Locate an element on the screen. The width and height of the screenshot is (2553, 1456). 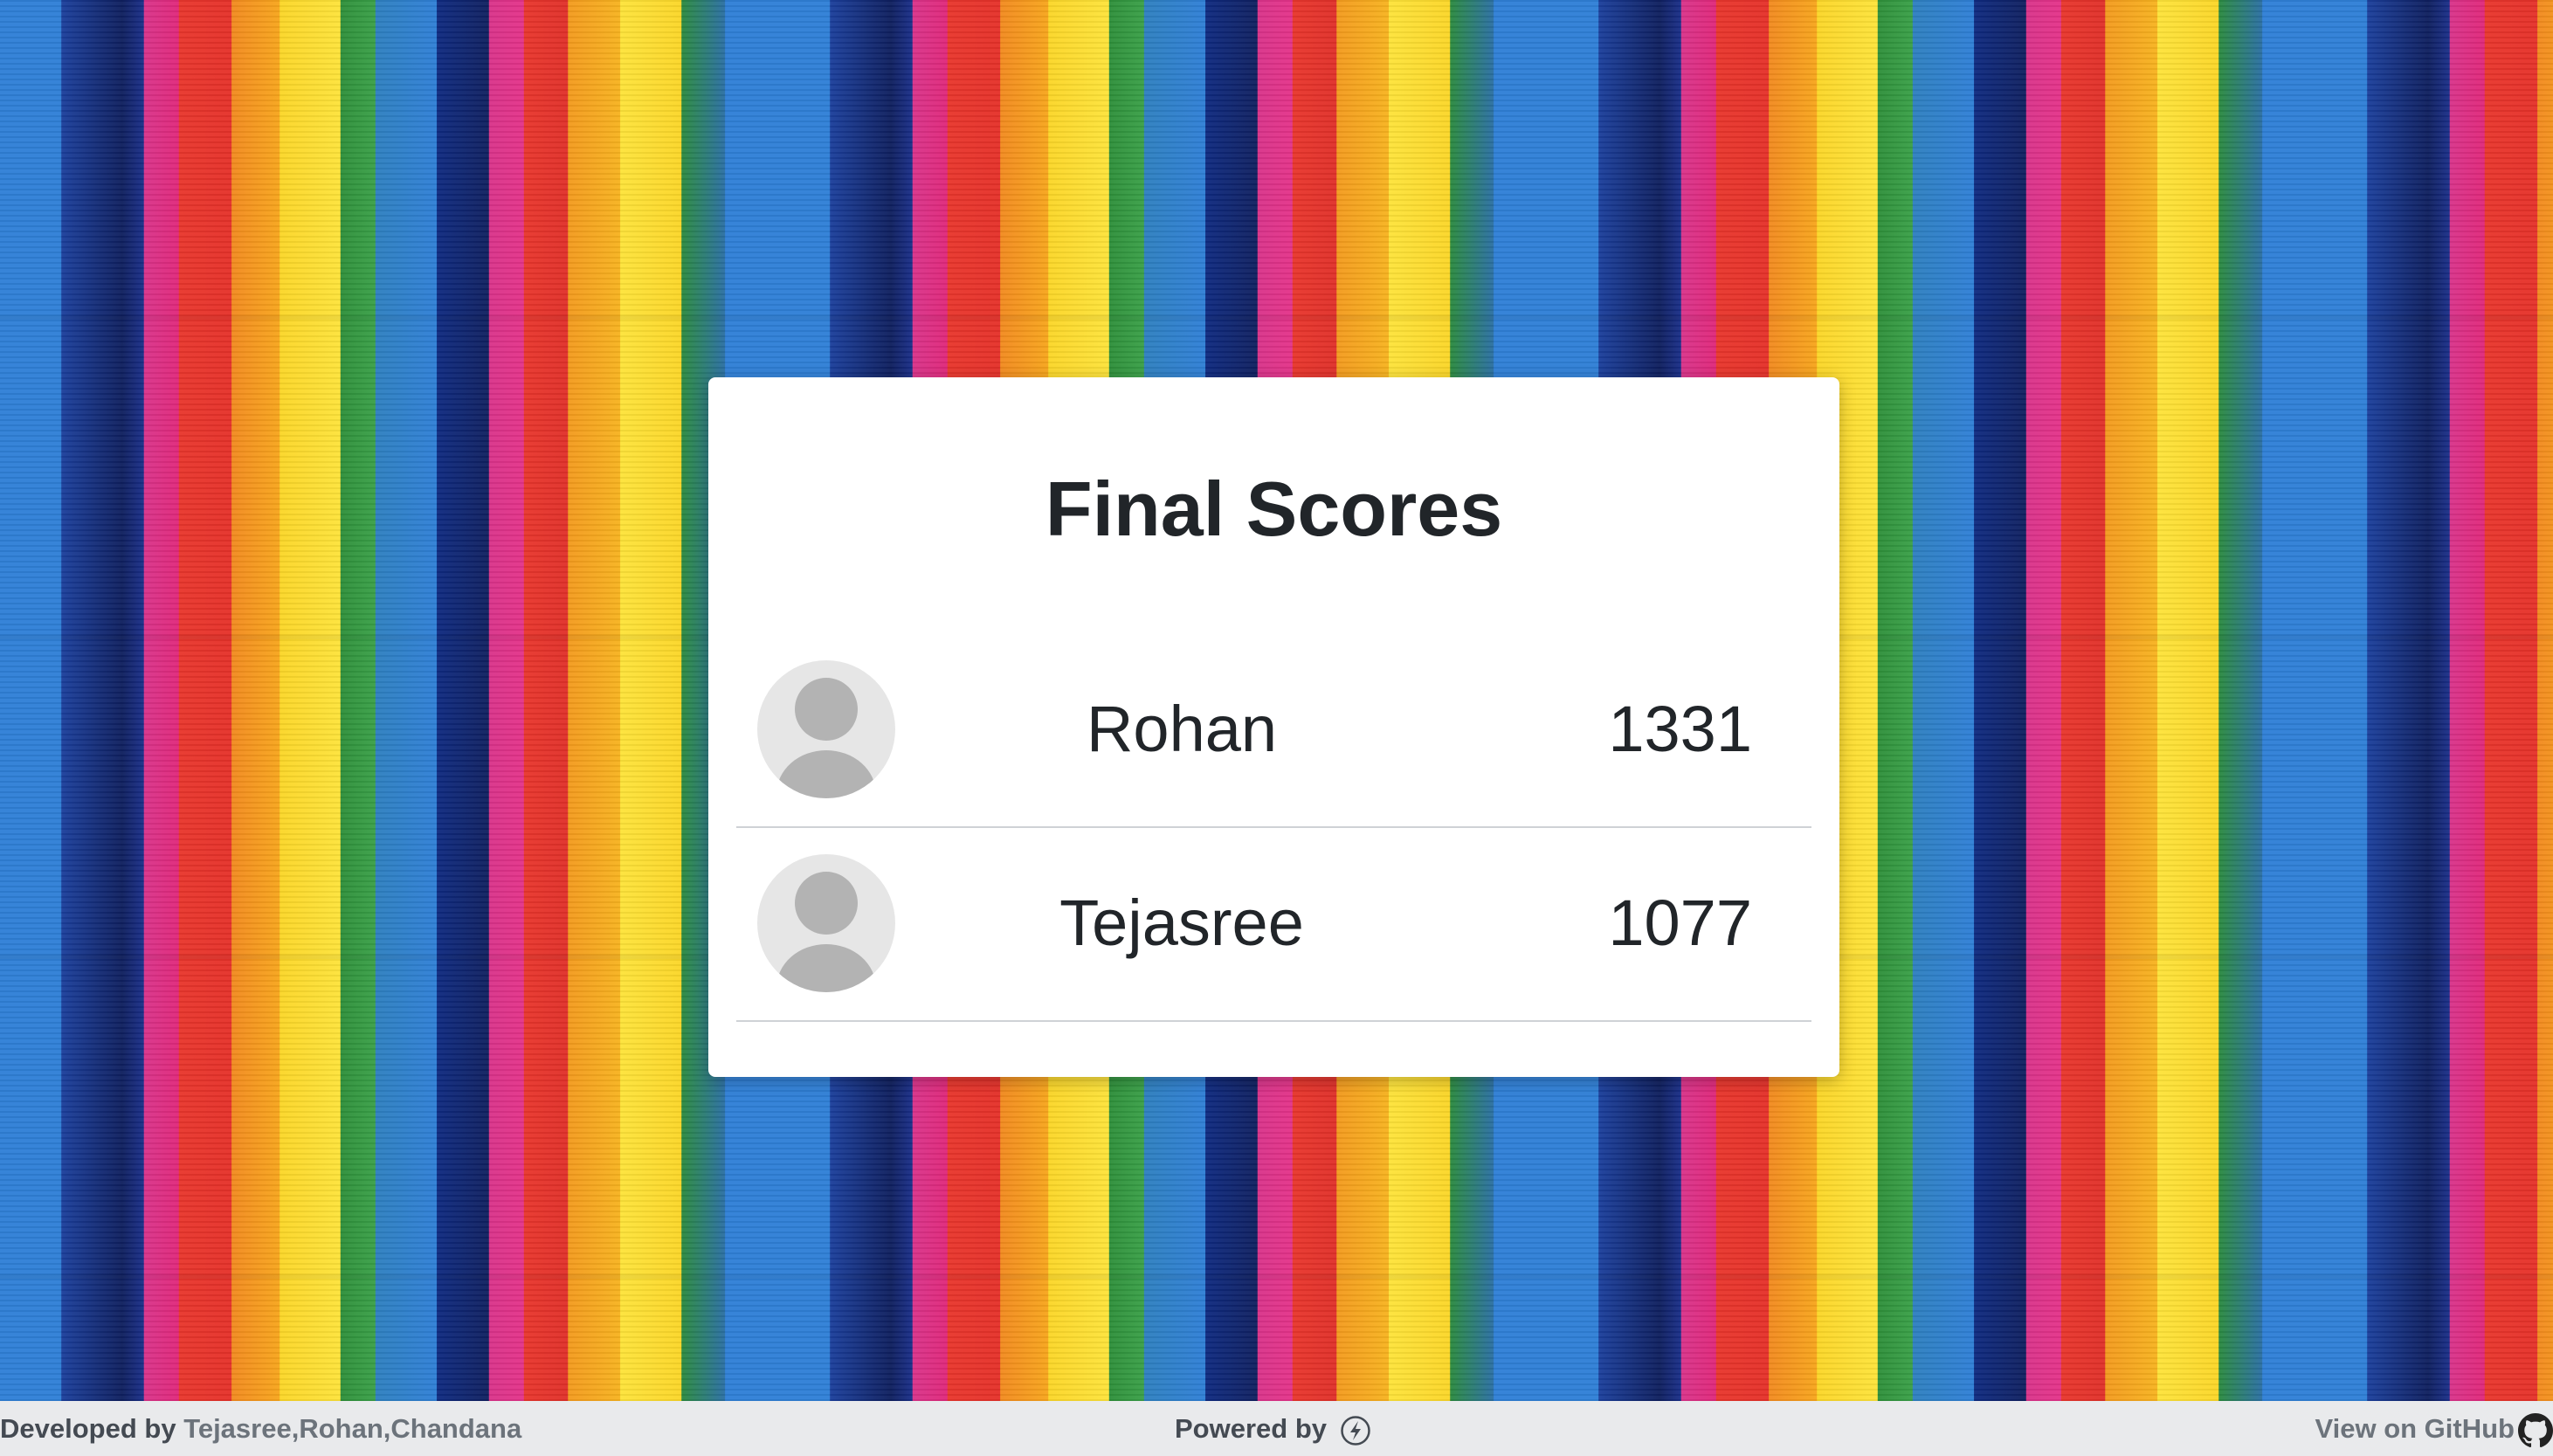
card-title: Final Scores is located at coordinates (1274, 509).